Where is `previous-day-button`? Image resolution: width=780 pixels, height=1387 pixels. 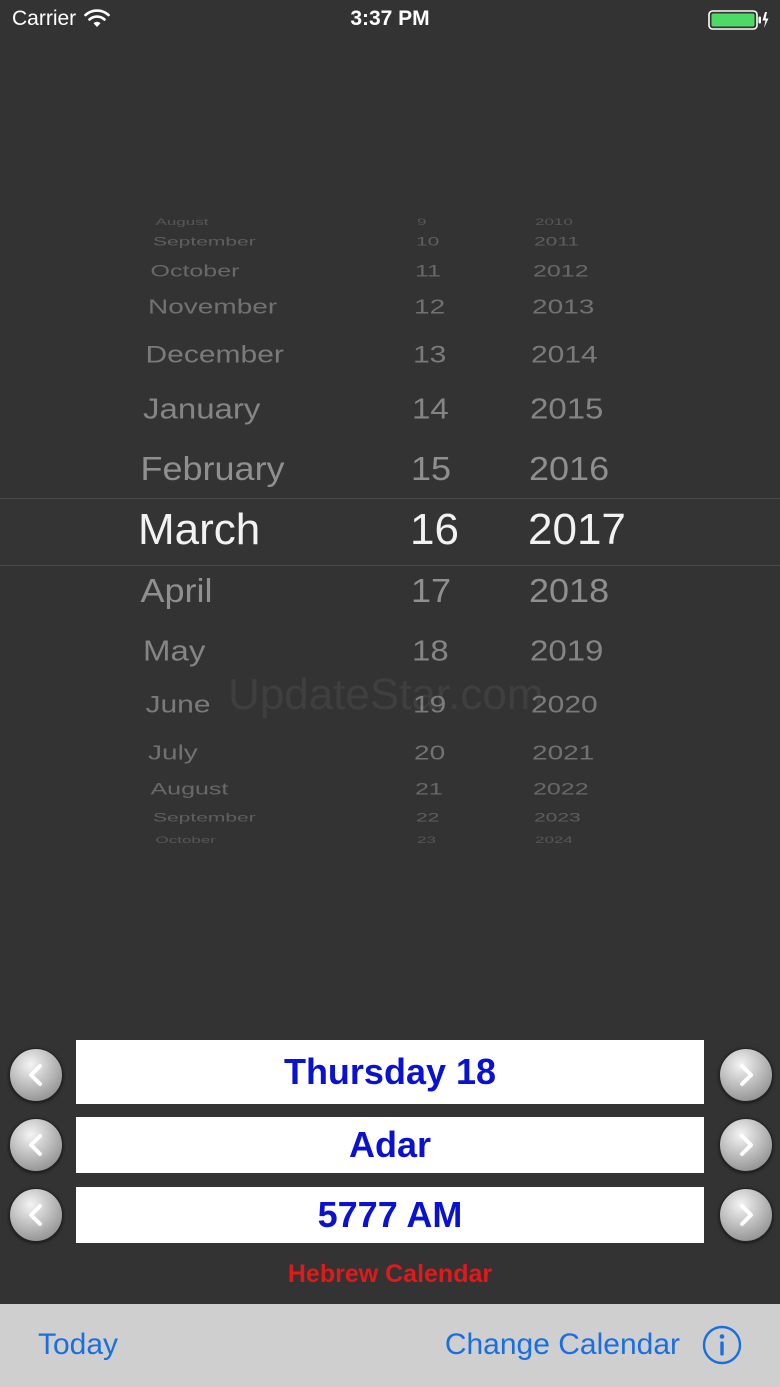
previous-day-button is located at coordinates (36, 1075).